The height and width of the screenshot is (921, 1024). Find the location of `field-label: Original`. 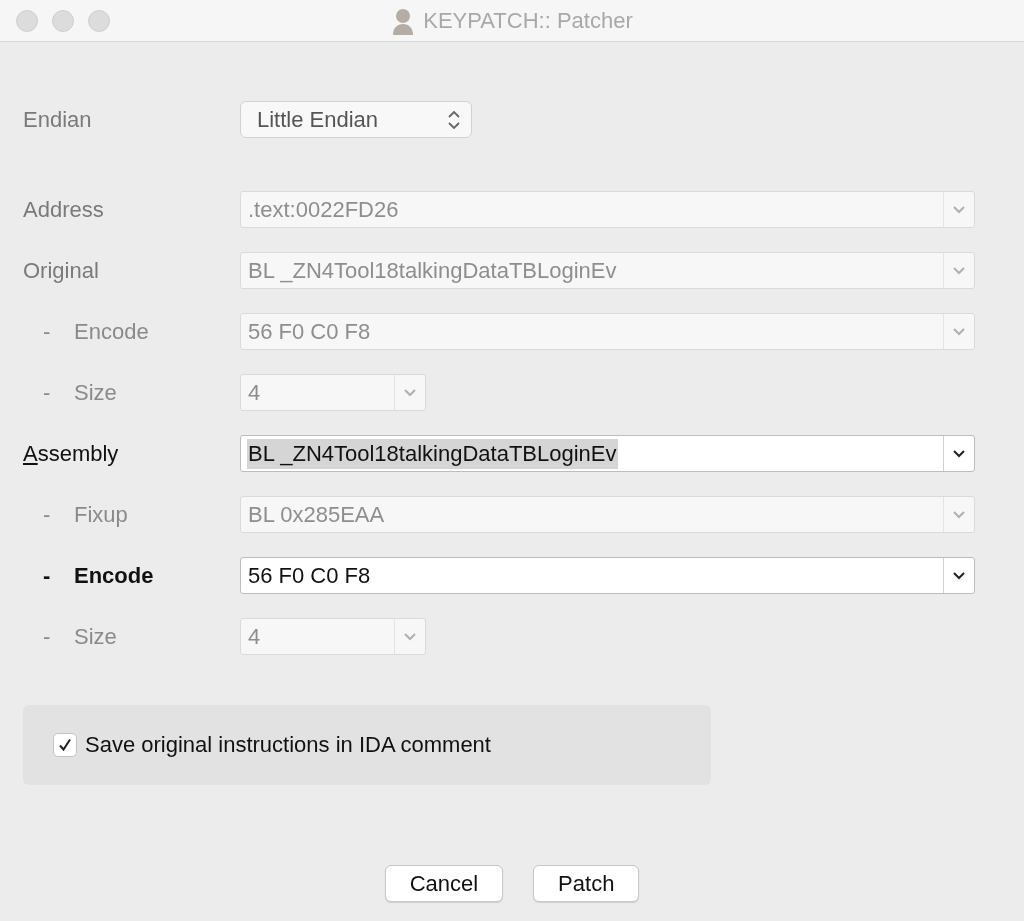

field-label: Original is located at coordinates (61, 270).